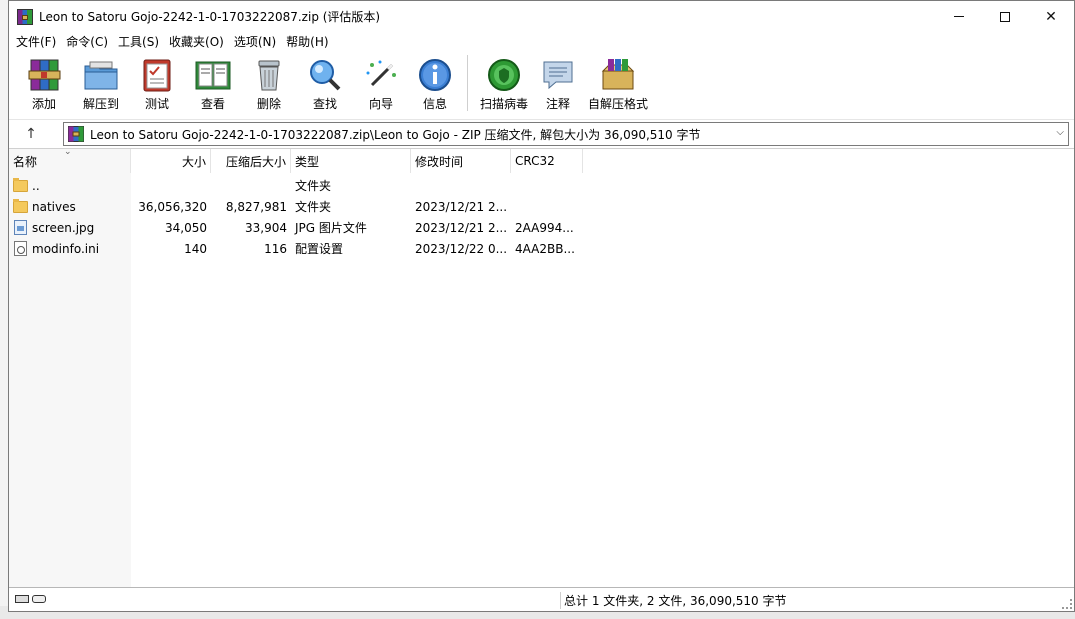 The width and height of the screenshot is (1075, 619). I want to click on file-name: .., so click(36, 185).